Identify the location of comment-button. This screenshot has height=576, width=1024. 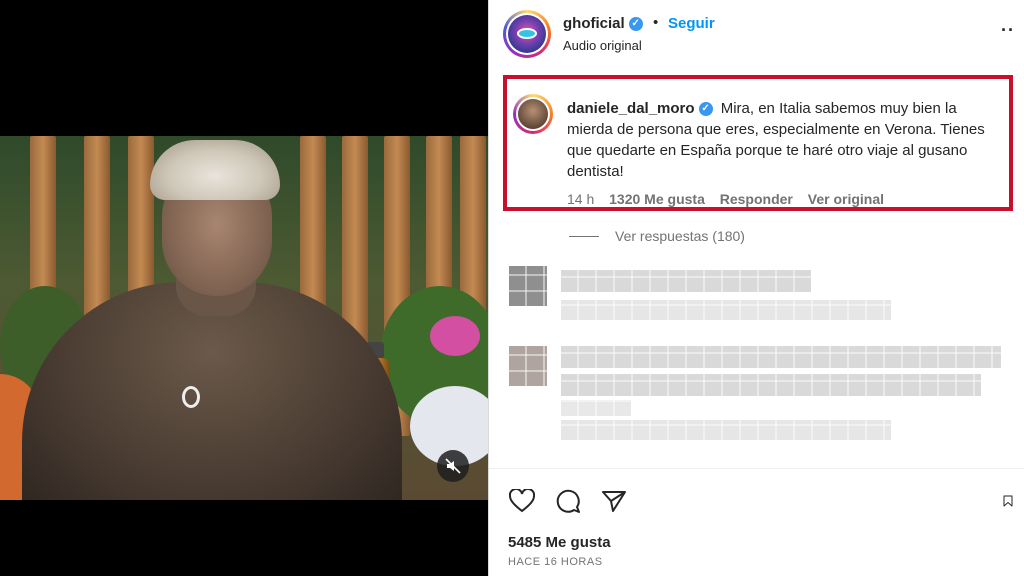
(568, 501).